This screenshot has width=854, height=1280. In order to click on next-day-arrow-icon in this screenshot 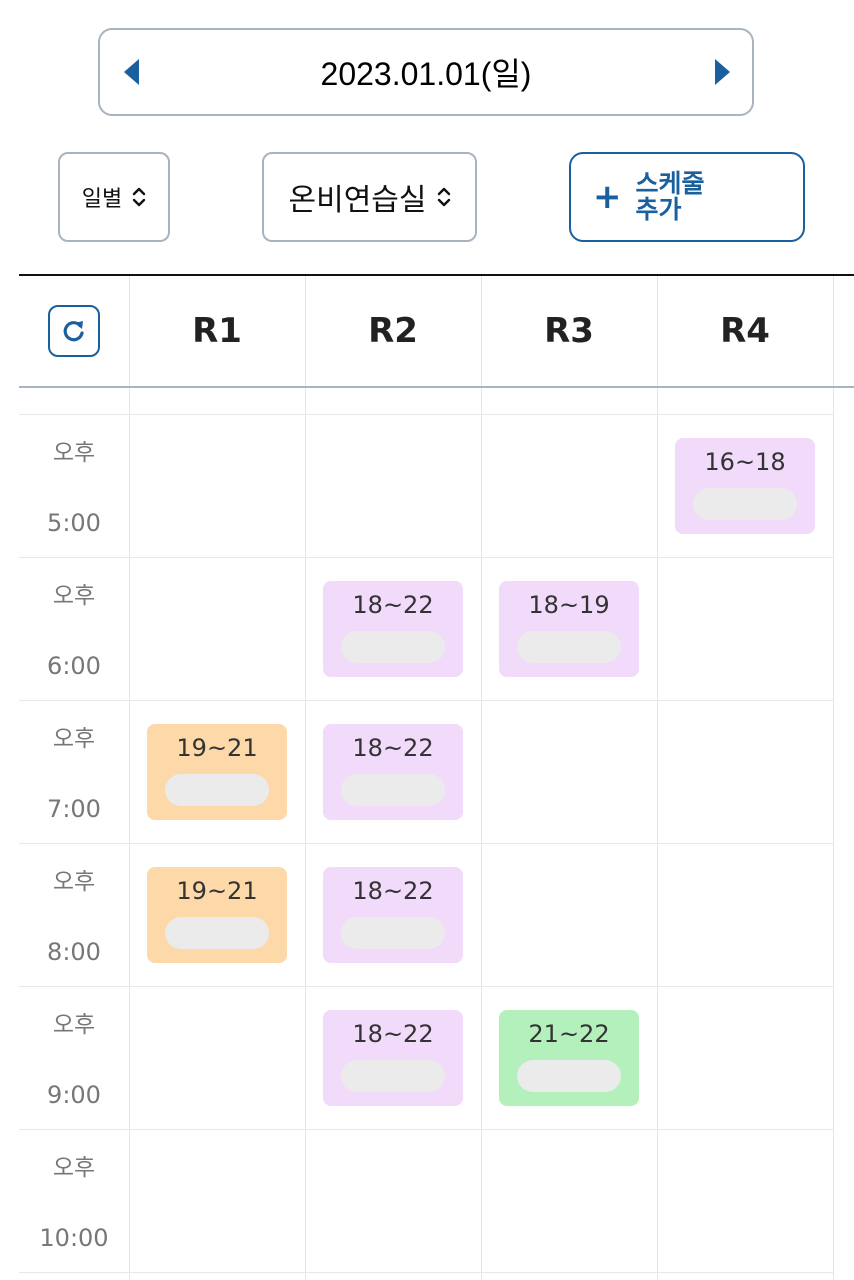, I will do `click(722, 72)`.